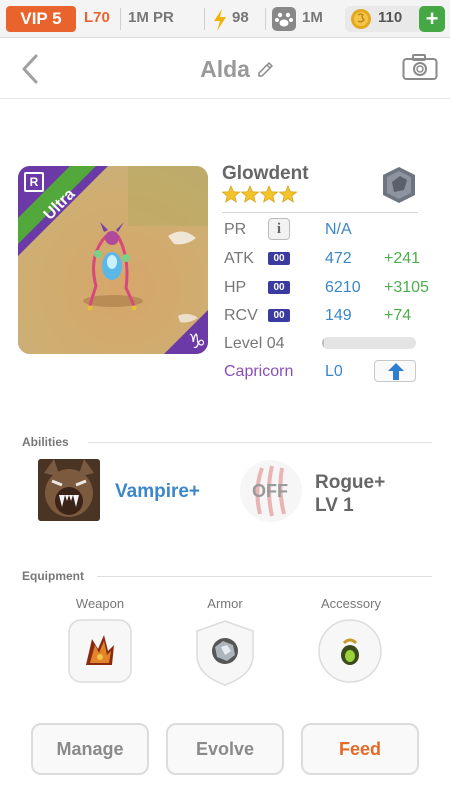 The height and width of the screenshot is (800, 450). Describe the element at coordinates (265, 68) in the screenshot. I see `edit-icon` at that location.